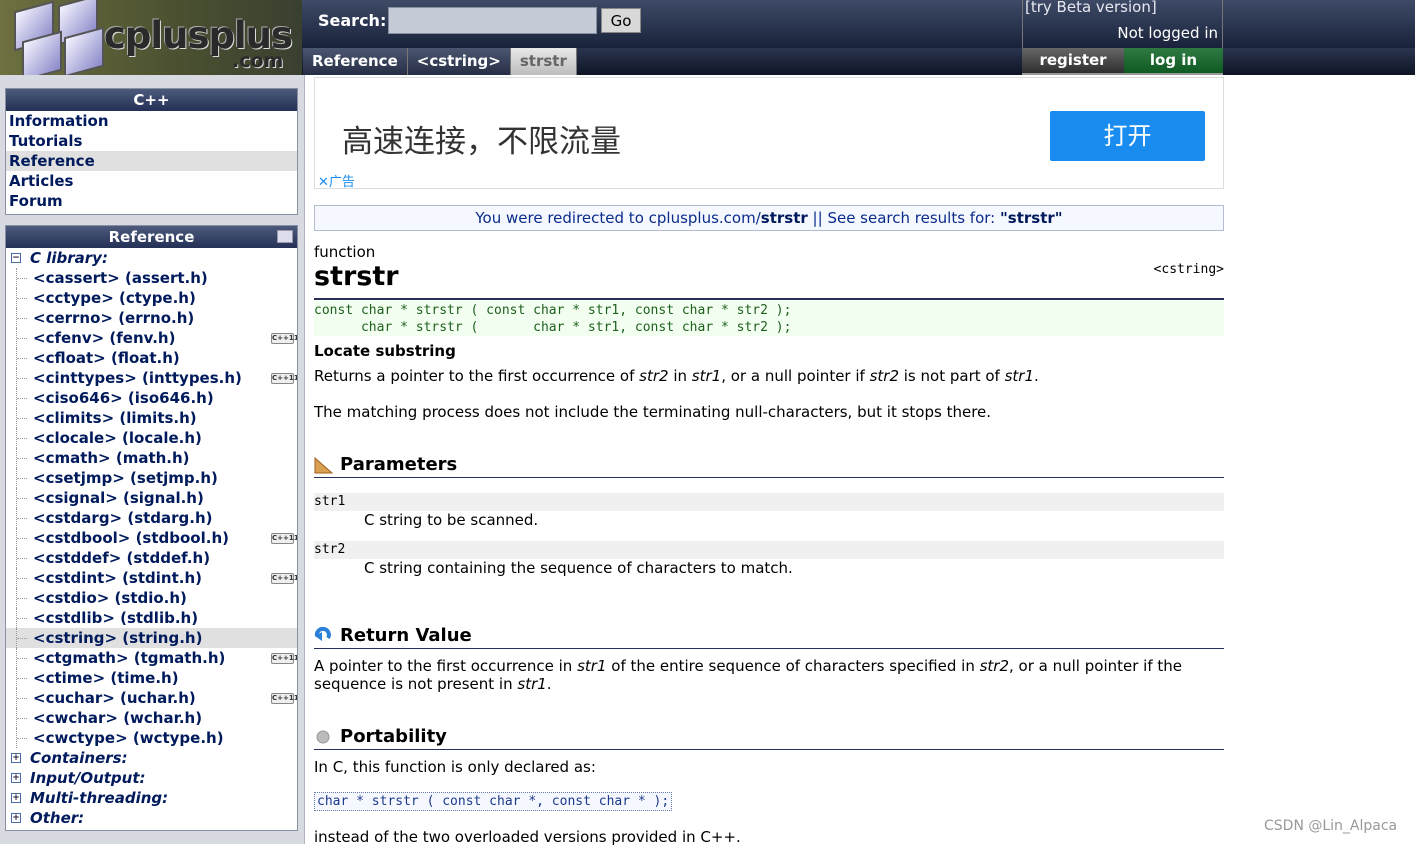 This screenshot has height=846, width=1415. Describe the element at coordinates (104, 338) in the screenshot. I see `tree-item-label: <cfenv> (fenv.h)` at that location.